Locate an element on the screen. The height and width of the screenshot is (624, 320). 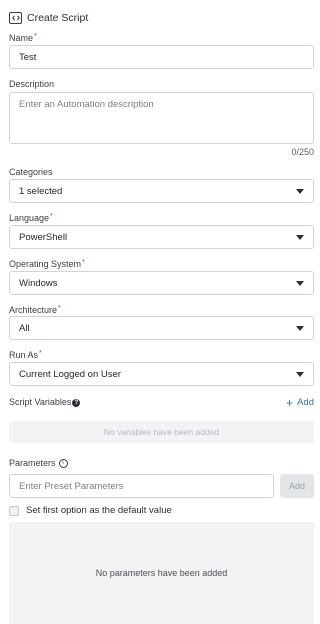
architecture-label: Architecture* is located at coordinates (35, 310).